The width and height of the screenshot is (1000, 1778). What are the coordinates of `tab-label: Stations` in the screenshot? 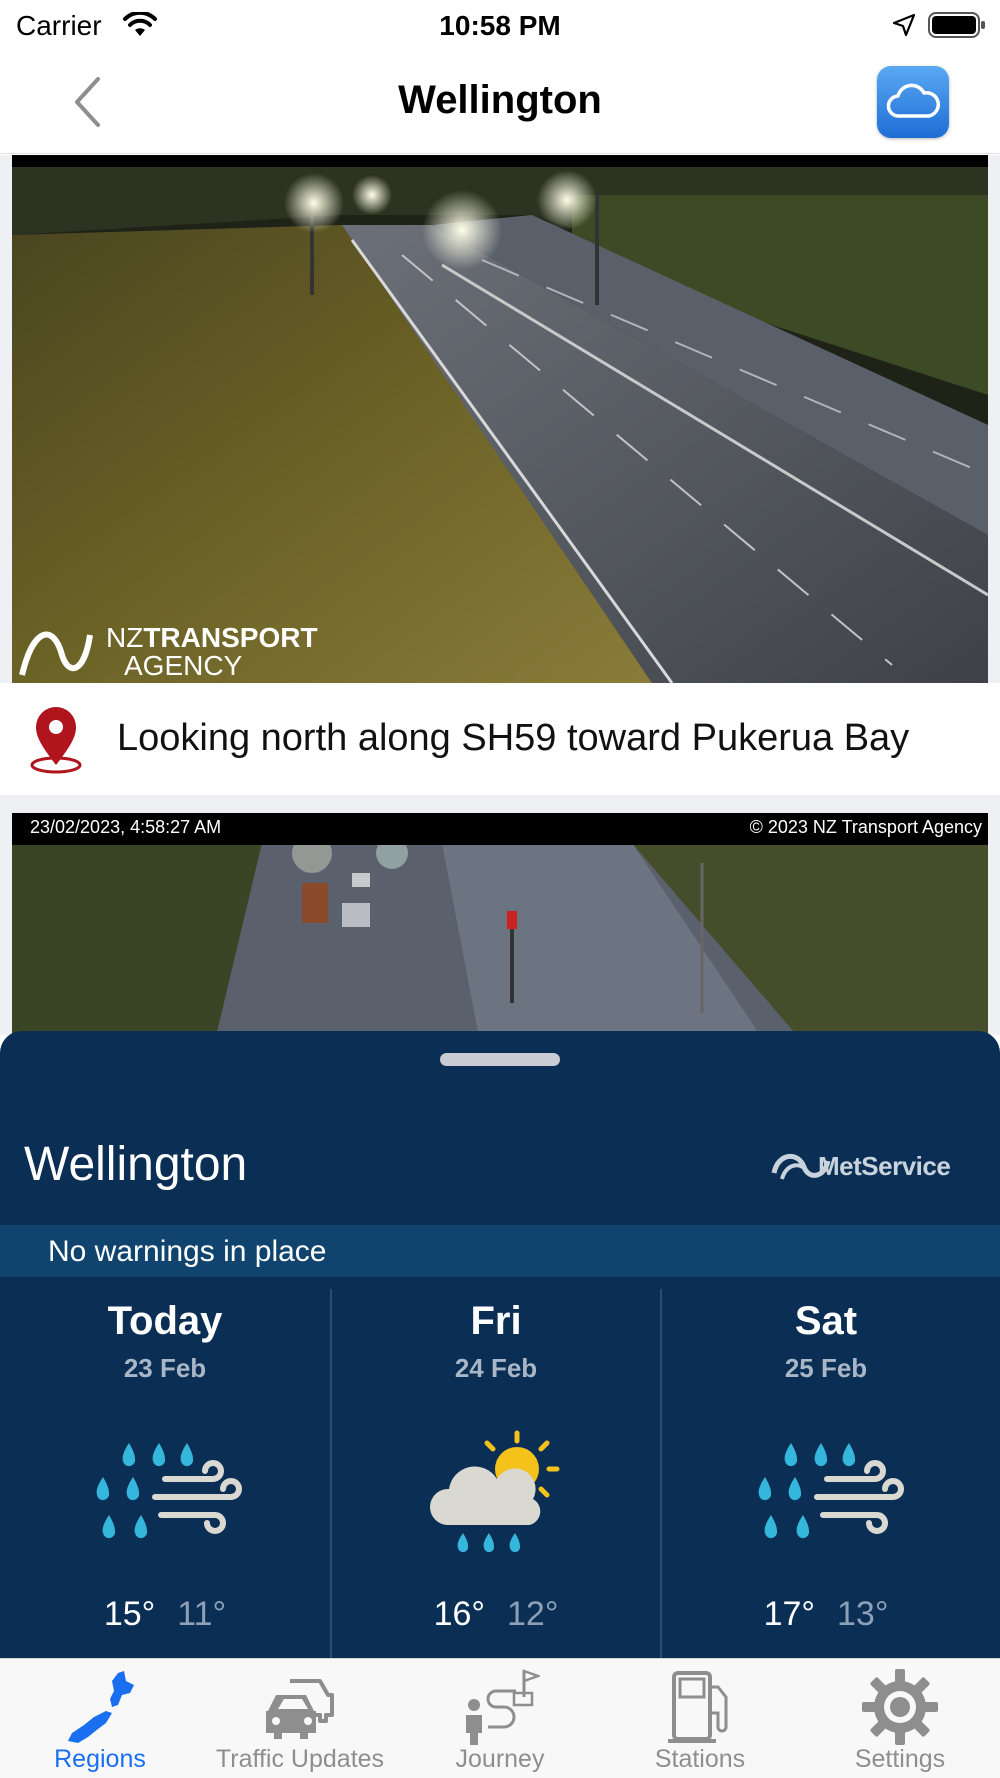 It's located at (700, 1759).